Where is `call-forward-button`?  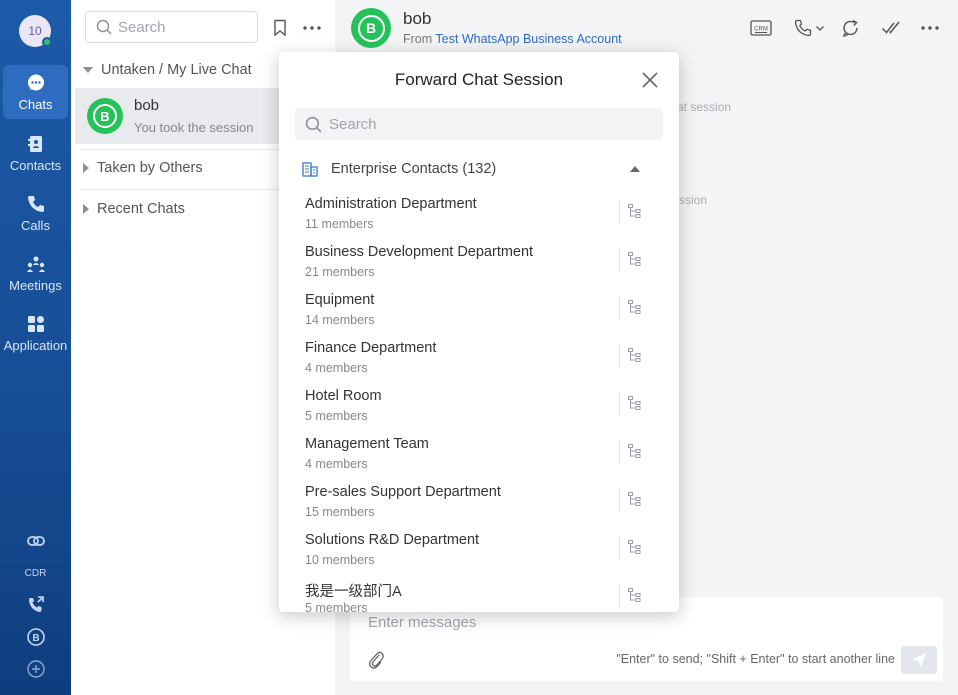
call-forward-button is located at coordinates (35, 605).